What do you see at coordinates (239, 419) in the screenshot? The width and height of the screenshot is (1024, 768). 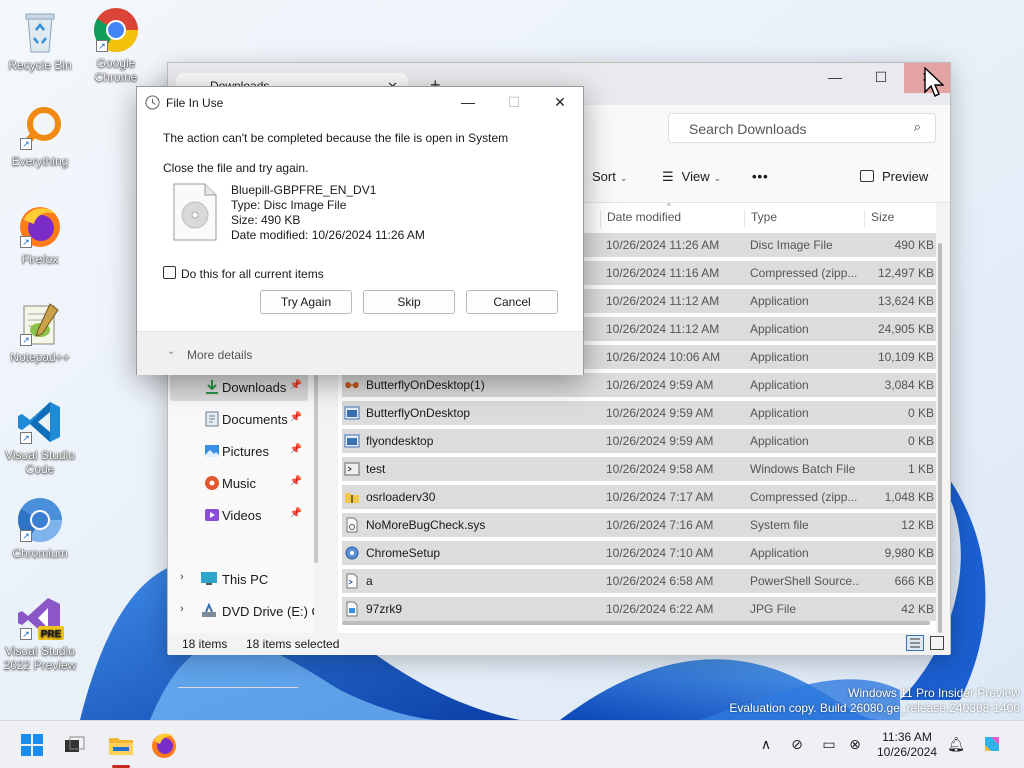 I see `nav-item-documents: Documents 📌` at bounding box center [239, 419].